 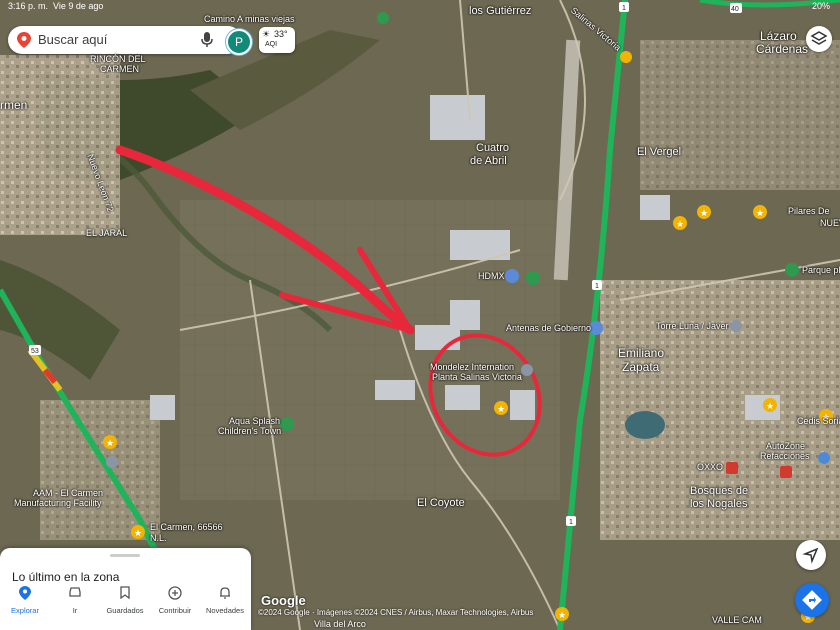 I want to click on nav-go: Ir, so click(x=75, y=598).